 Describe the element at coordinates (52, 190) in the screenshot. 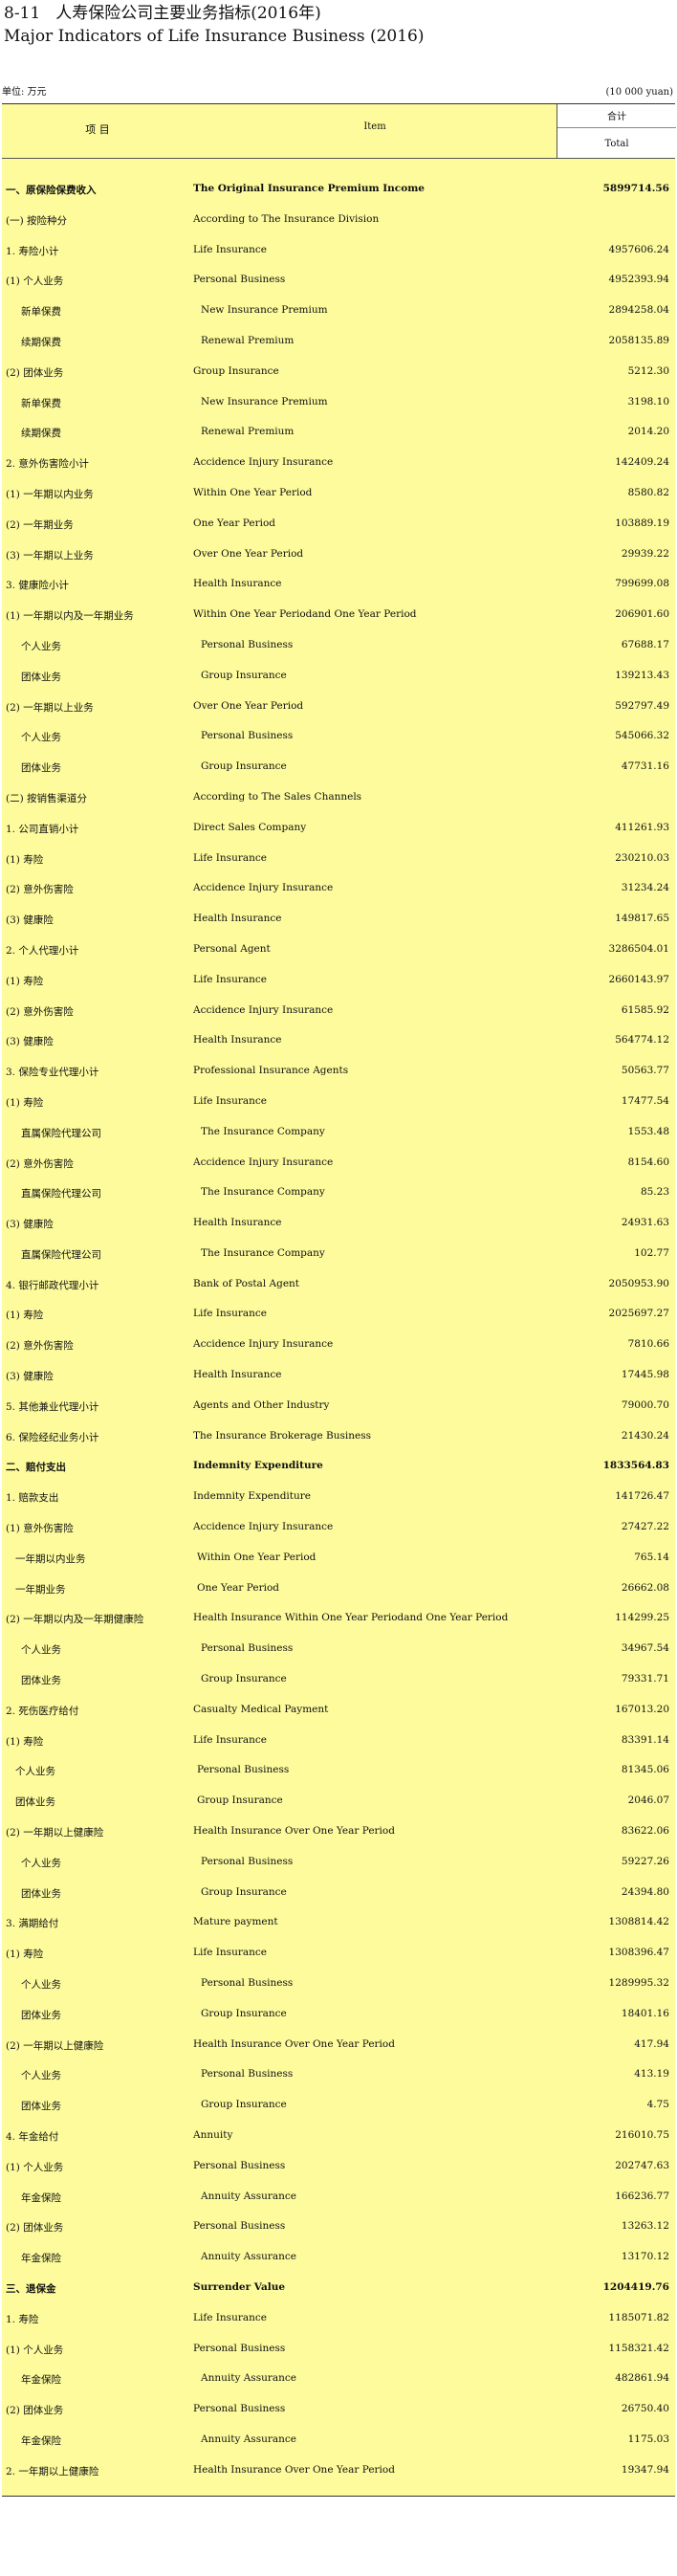

I see `row-label-zh: 一、原保险保费收入` at that location.